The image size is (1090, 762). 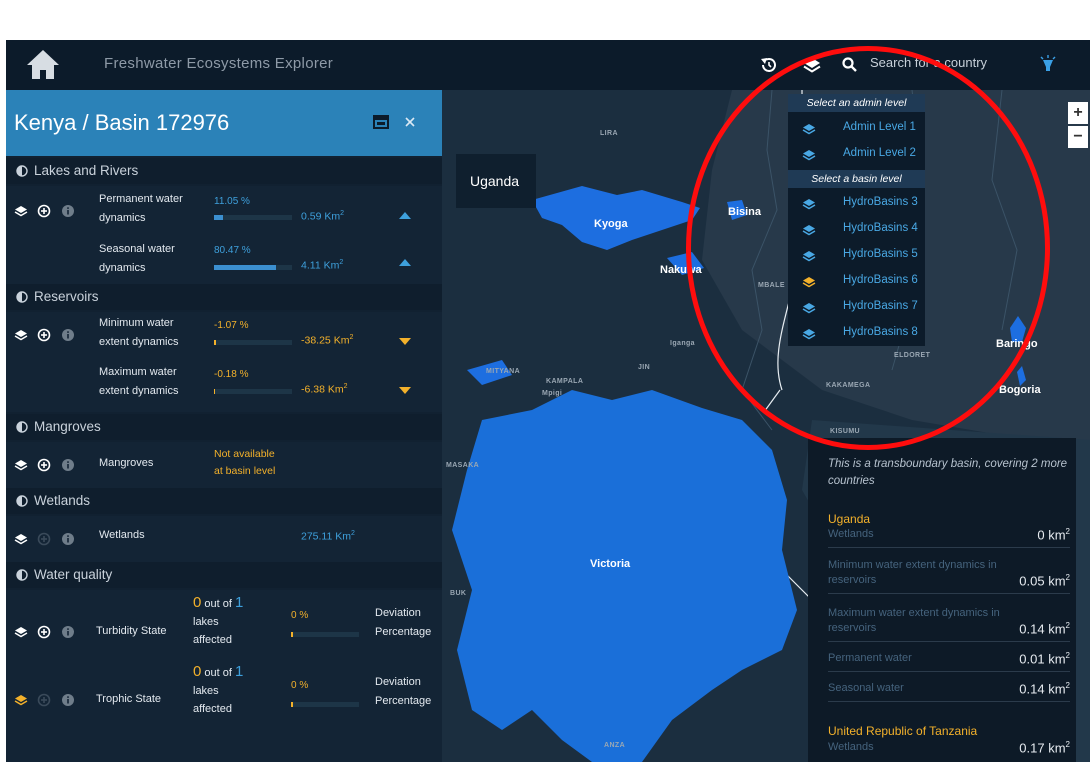 I want to click on info-row: Permanent water 0.01 km2, so click(x=949, y=658).